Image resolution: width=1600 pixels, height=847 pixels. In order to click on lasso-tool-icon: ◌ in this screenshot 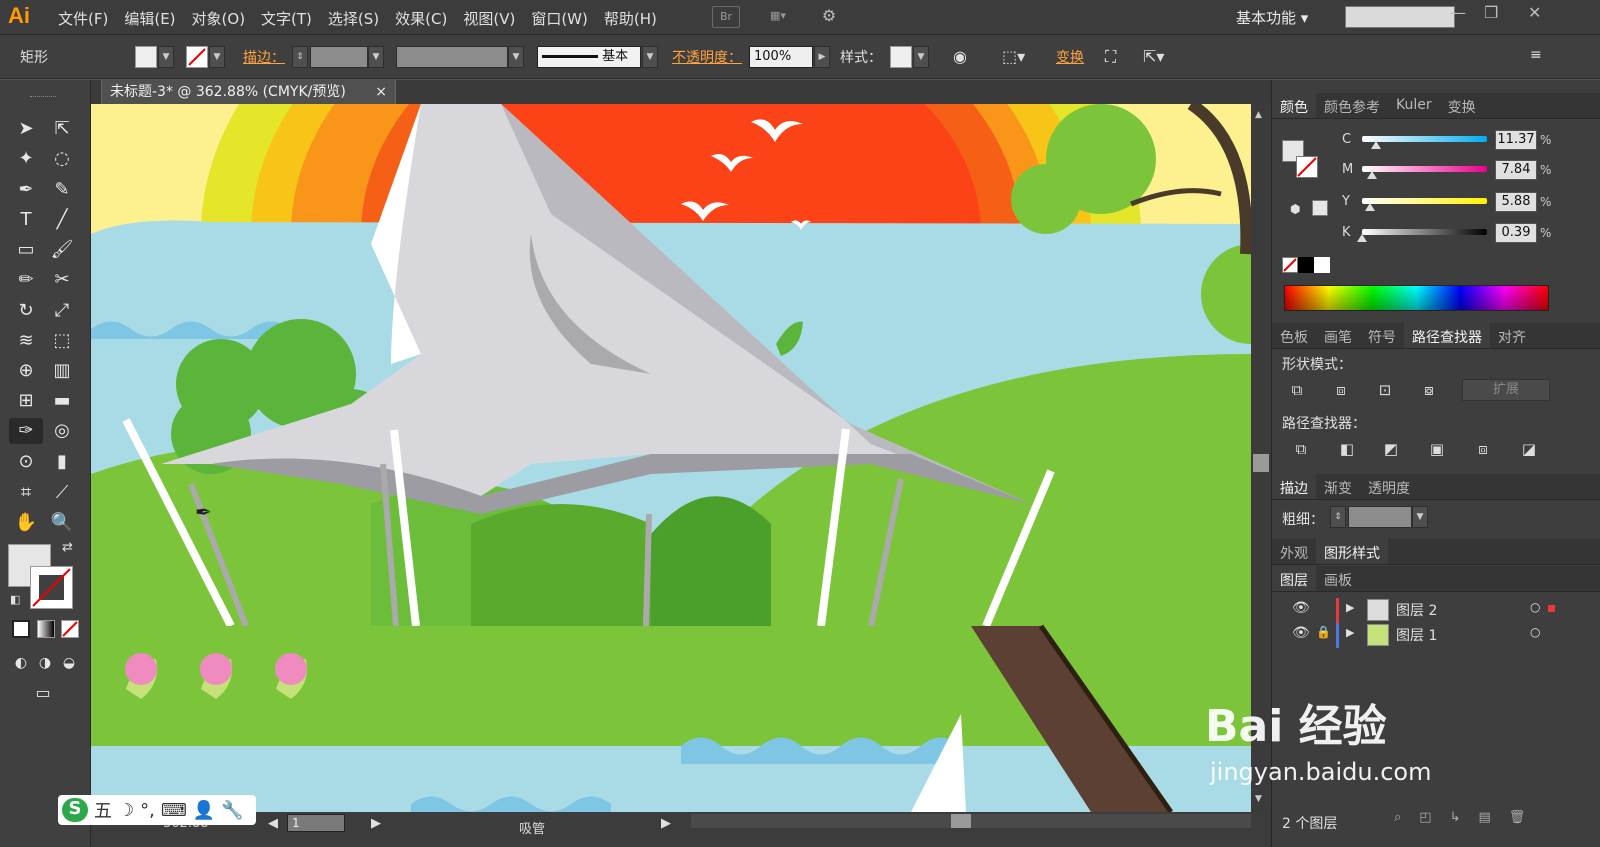, I will do `click(62, 159)`.